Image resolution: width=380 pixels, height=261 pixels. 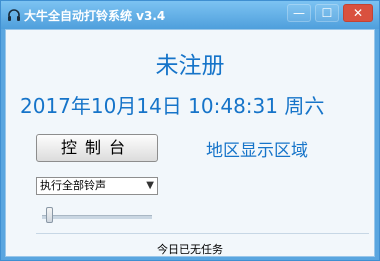 What do you see at coordinates (358, 13) in the screenshot?
I see `close-button: ✕` at bounding box center [358, 13].